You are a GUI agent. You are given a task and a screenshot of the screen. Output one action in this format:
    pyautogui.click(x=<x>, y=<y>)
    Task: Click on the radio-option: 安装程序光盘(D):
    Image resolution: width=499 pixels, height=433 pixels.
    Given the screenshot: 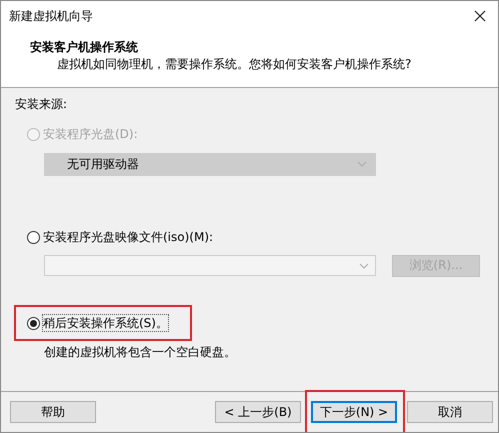 What is the action you would take?
    pyautogui.click(x=82, y=134)
    